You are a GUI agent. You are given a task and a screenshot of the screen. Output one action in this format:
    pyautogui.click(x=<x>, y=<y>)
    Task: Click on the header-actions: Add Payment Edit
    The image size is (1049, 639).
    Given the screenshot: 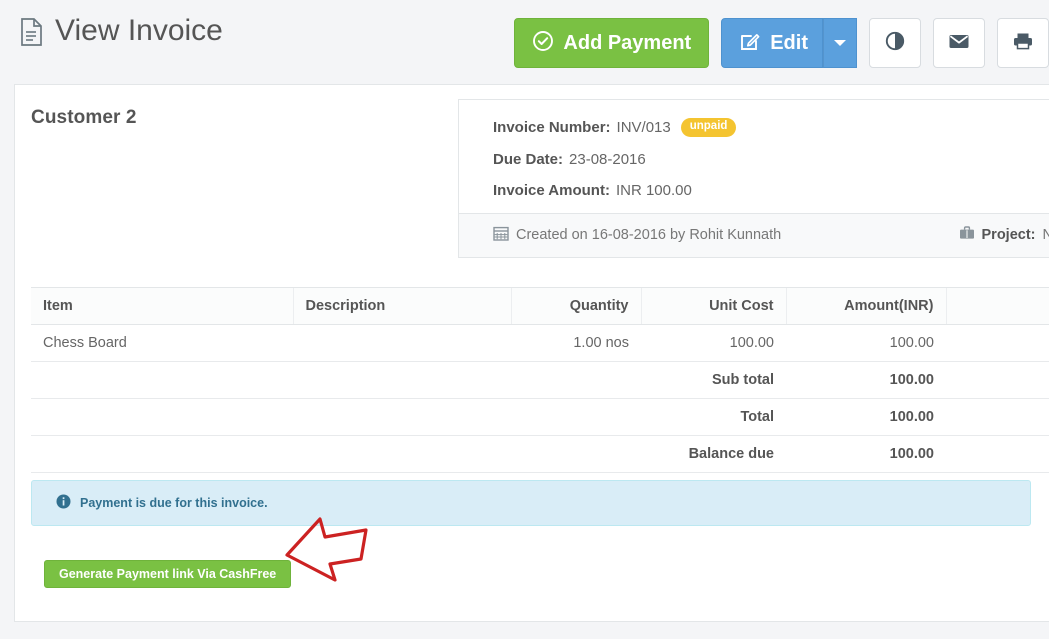 What is the action you would take?
    pyautogui.click(x=781, y=43)
    